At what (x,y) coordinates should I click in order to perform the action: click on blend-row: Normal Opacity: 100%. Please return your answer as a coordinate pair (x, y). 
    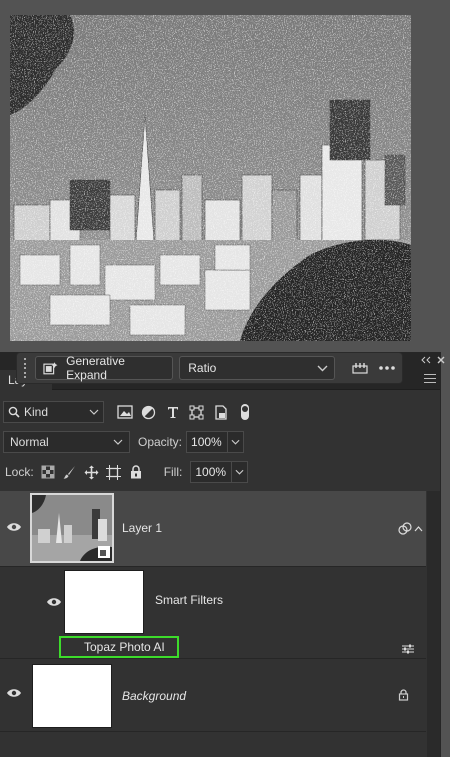
    Looking at the image, I should click on (220, 442).